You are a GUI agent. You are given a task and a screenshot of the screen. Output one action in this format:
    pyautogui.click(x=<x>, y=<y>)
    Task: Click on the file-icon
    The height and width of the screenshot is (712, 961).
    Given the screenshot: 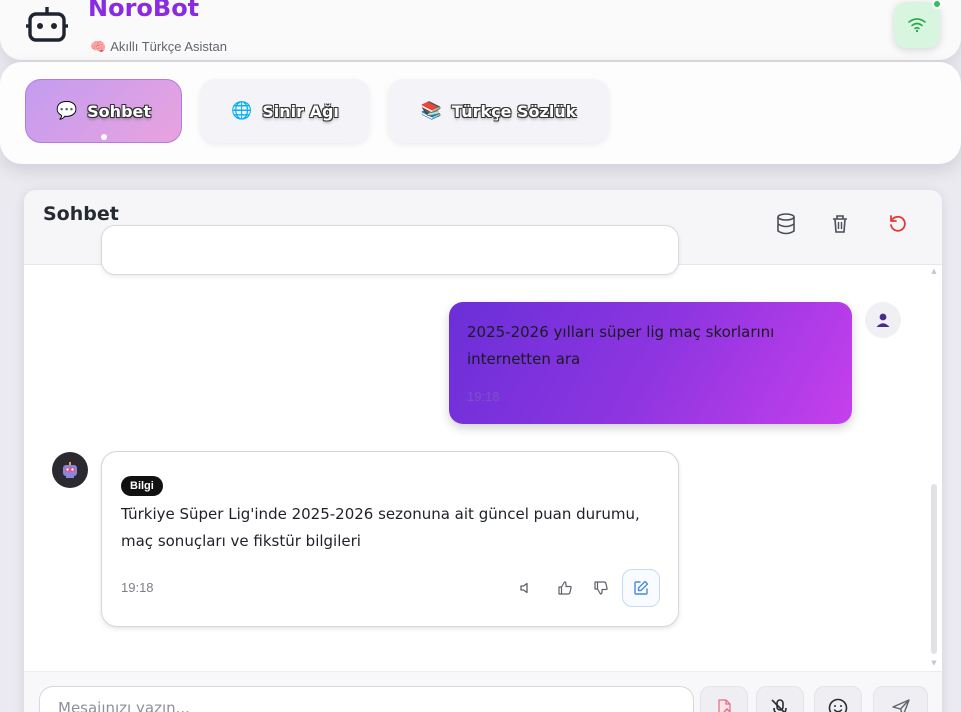 What is the action you would take?
    pyautogui.click(x=724, y=705)
    